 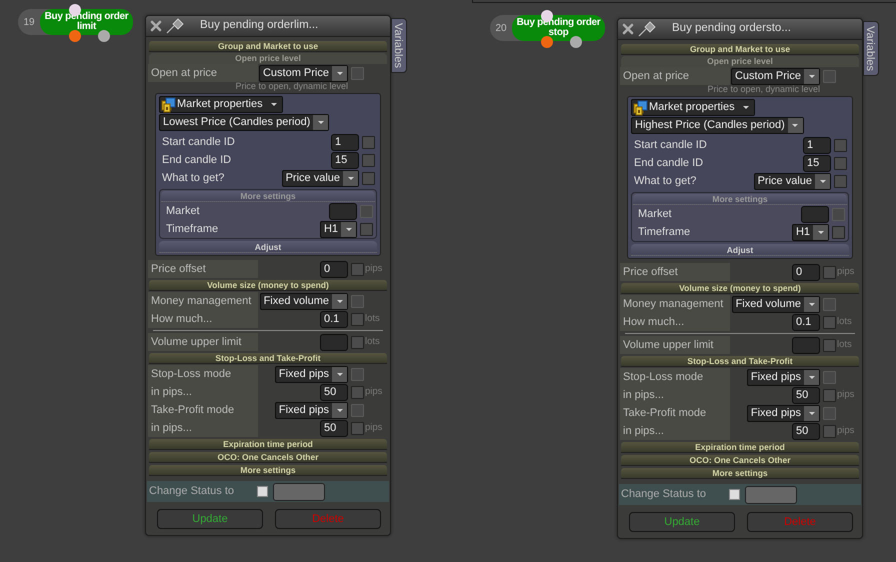 What do you see at coordinates (29, 23) in the screenshot?
I see `node-number: 19` at bounding box center [29, 23].